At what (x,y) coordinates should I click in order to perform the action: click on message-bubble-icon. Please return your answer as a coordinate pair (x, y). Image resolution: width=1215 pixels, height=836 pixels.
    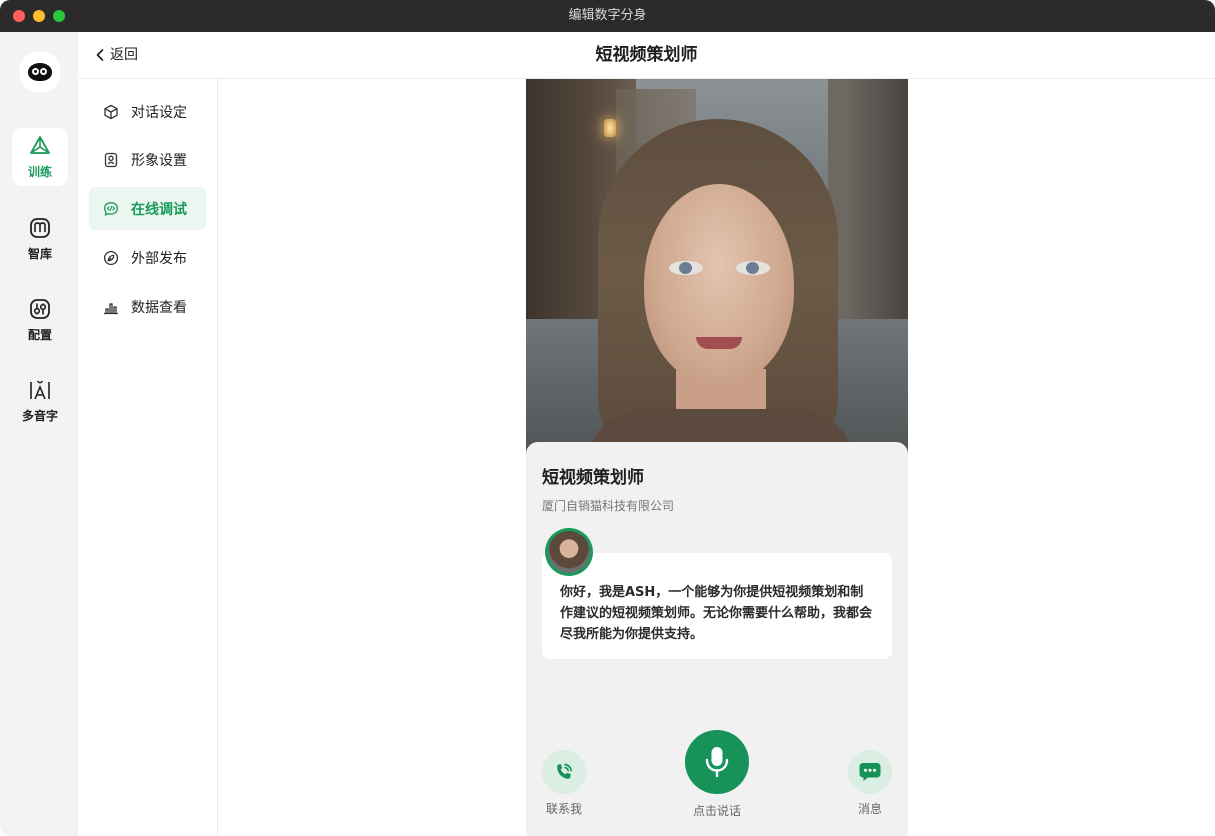
    Looking at the image, I should click on (870, 772).